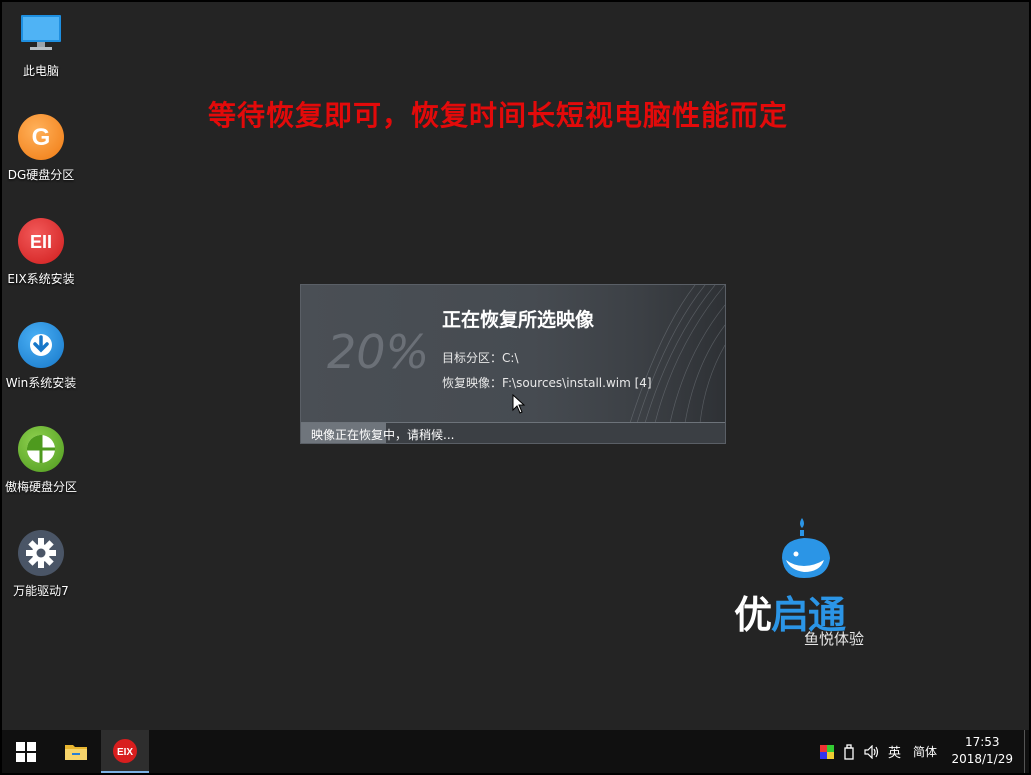  I want to click on target-label: 目标分区：, so click(472, 358).